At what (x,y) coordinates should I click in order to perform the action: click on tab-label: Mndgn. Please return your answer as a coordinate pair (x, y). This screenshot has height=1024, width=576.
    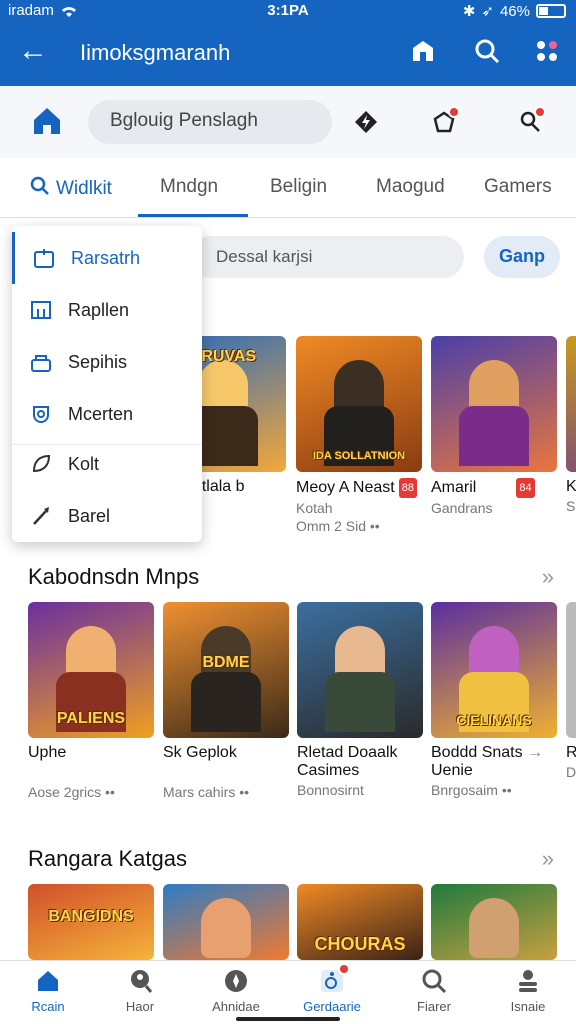
    Looking at the image, I should click on (189, 186).